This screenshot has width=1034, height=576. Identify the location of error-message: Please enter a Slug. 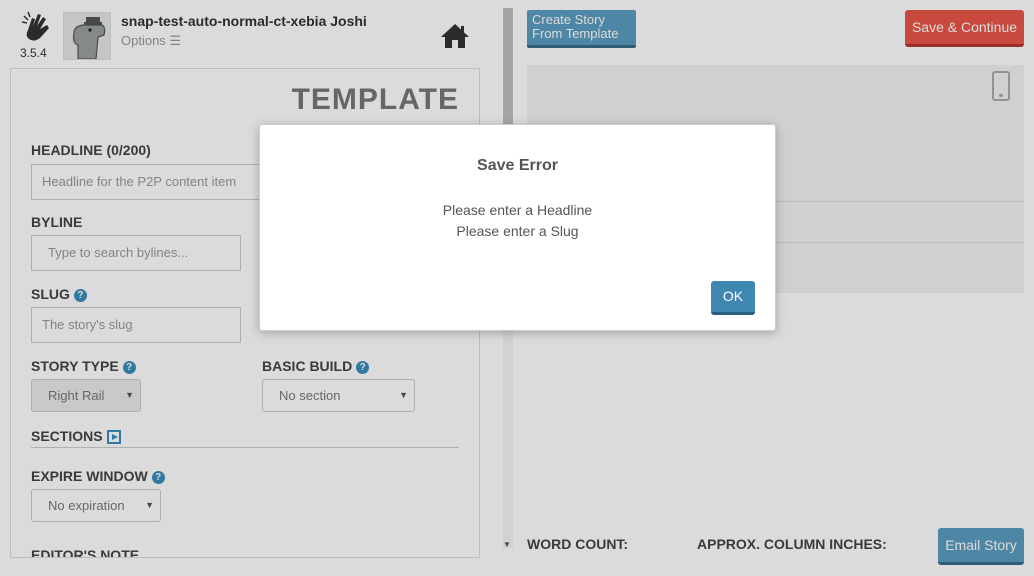
(517, 231).